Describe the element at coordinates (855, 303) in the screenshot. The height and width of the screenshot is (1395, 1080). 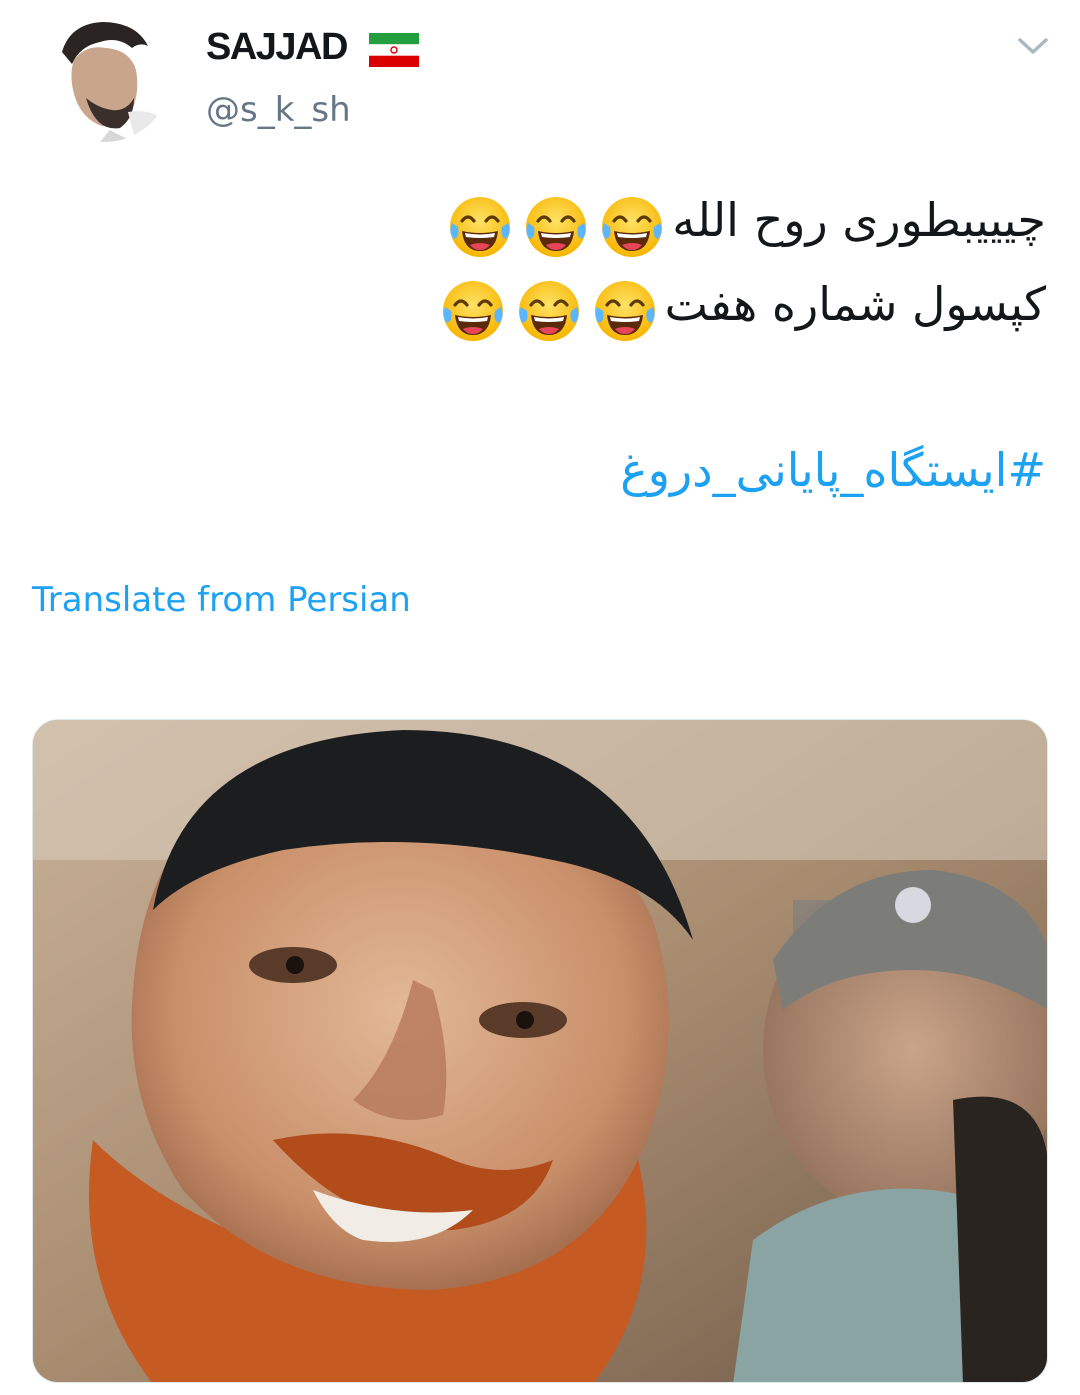
I see `tweet-line-2-text: کپسول شماره هفت` at that location.